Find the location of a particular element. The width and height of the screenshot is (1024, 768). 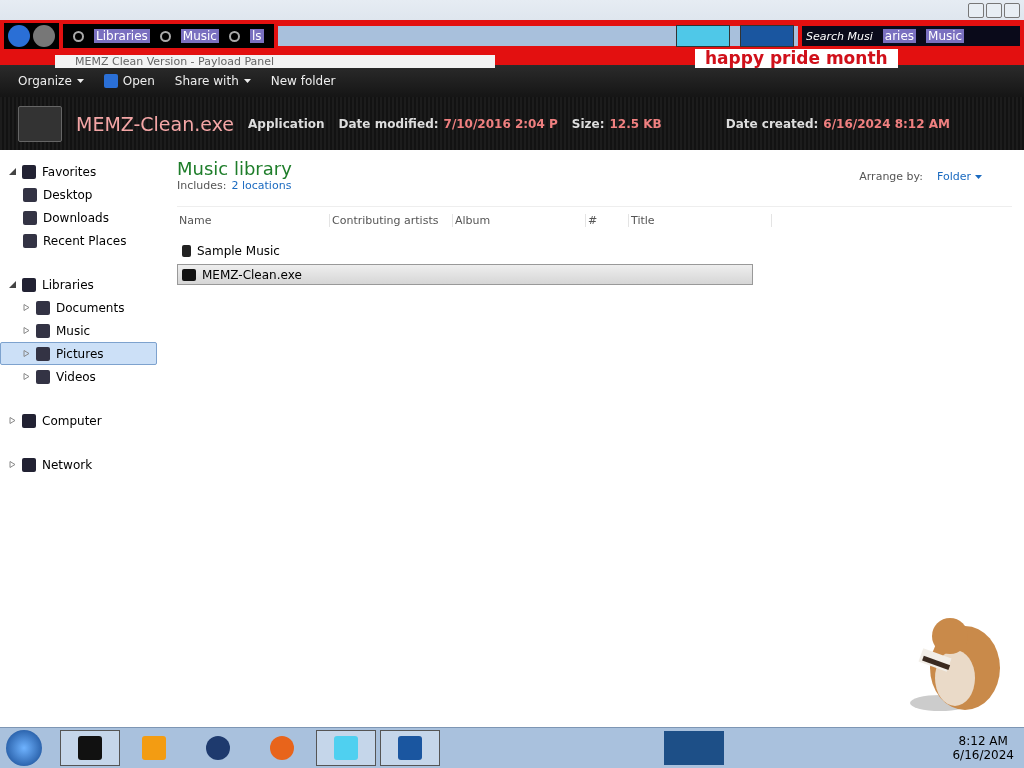

column-header: # is located at coordinates (607, 220).